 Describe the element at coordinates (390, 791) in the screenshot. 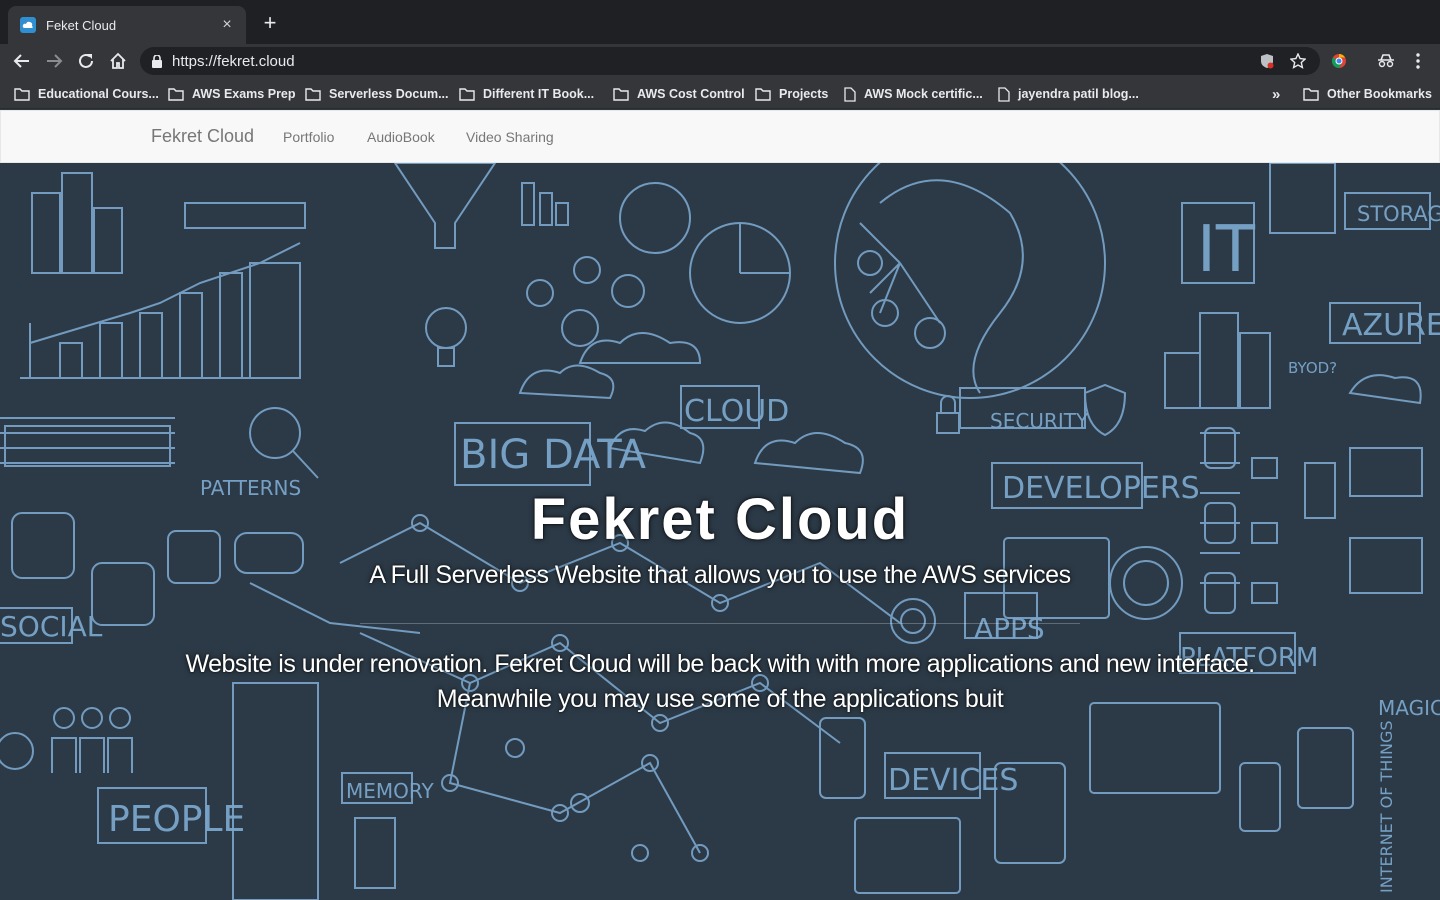

I see `svg-text: MEMORY` at that location.